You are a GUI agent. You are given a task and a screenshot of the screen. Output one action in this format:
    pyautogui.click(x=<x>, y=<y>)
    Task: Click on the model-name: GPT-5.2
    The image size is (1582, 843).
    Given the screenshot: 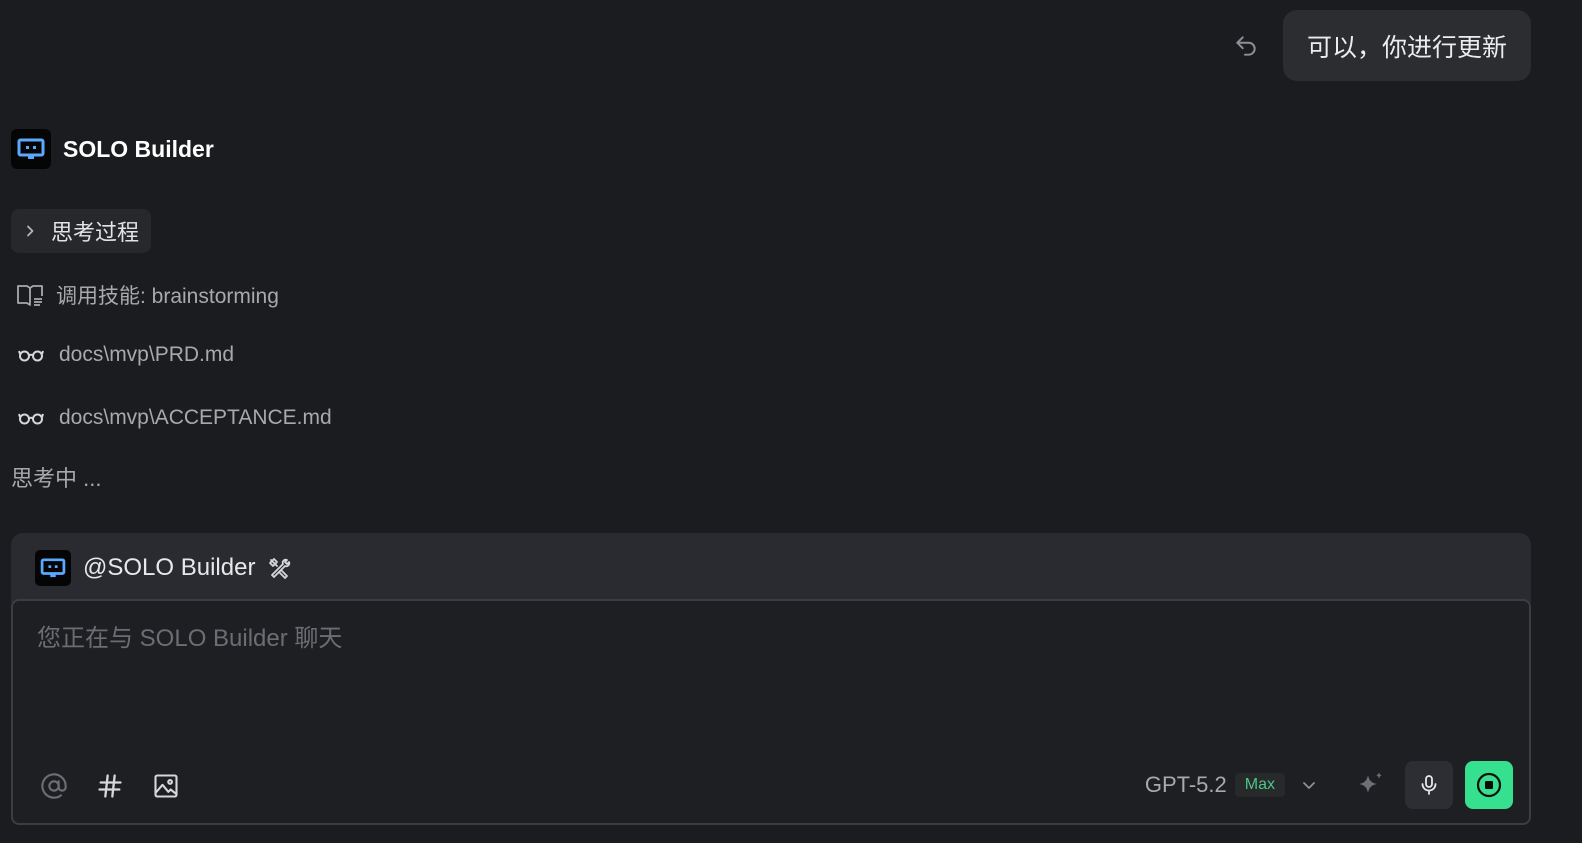 What is the action you would take?
    pyautogui.click(x=1185, y=784)
    